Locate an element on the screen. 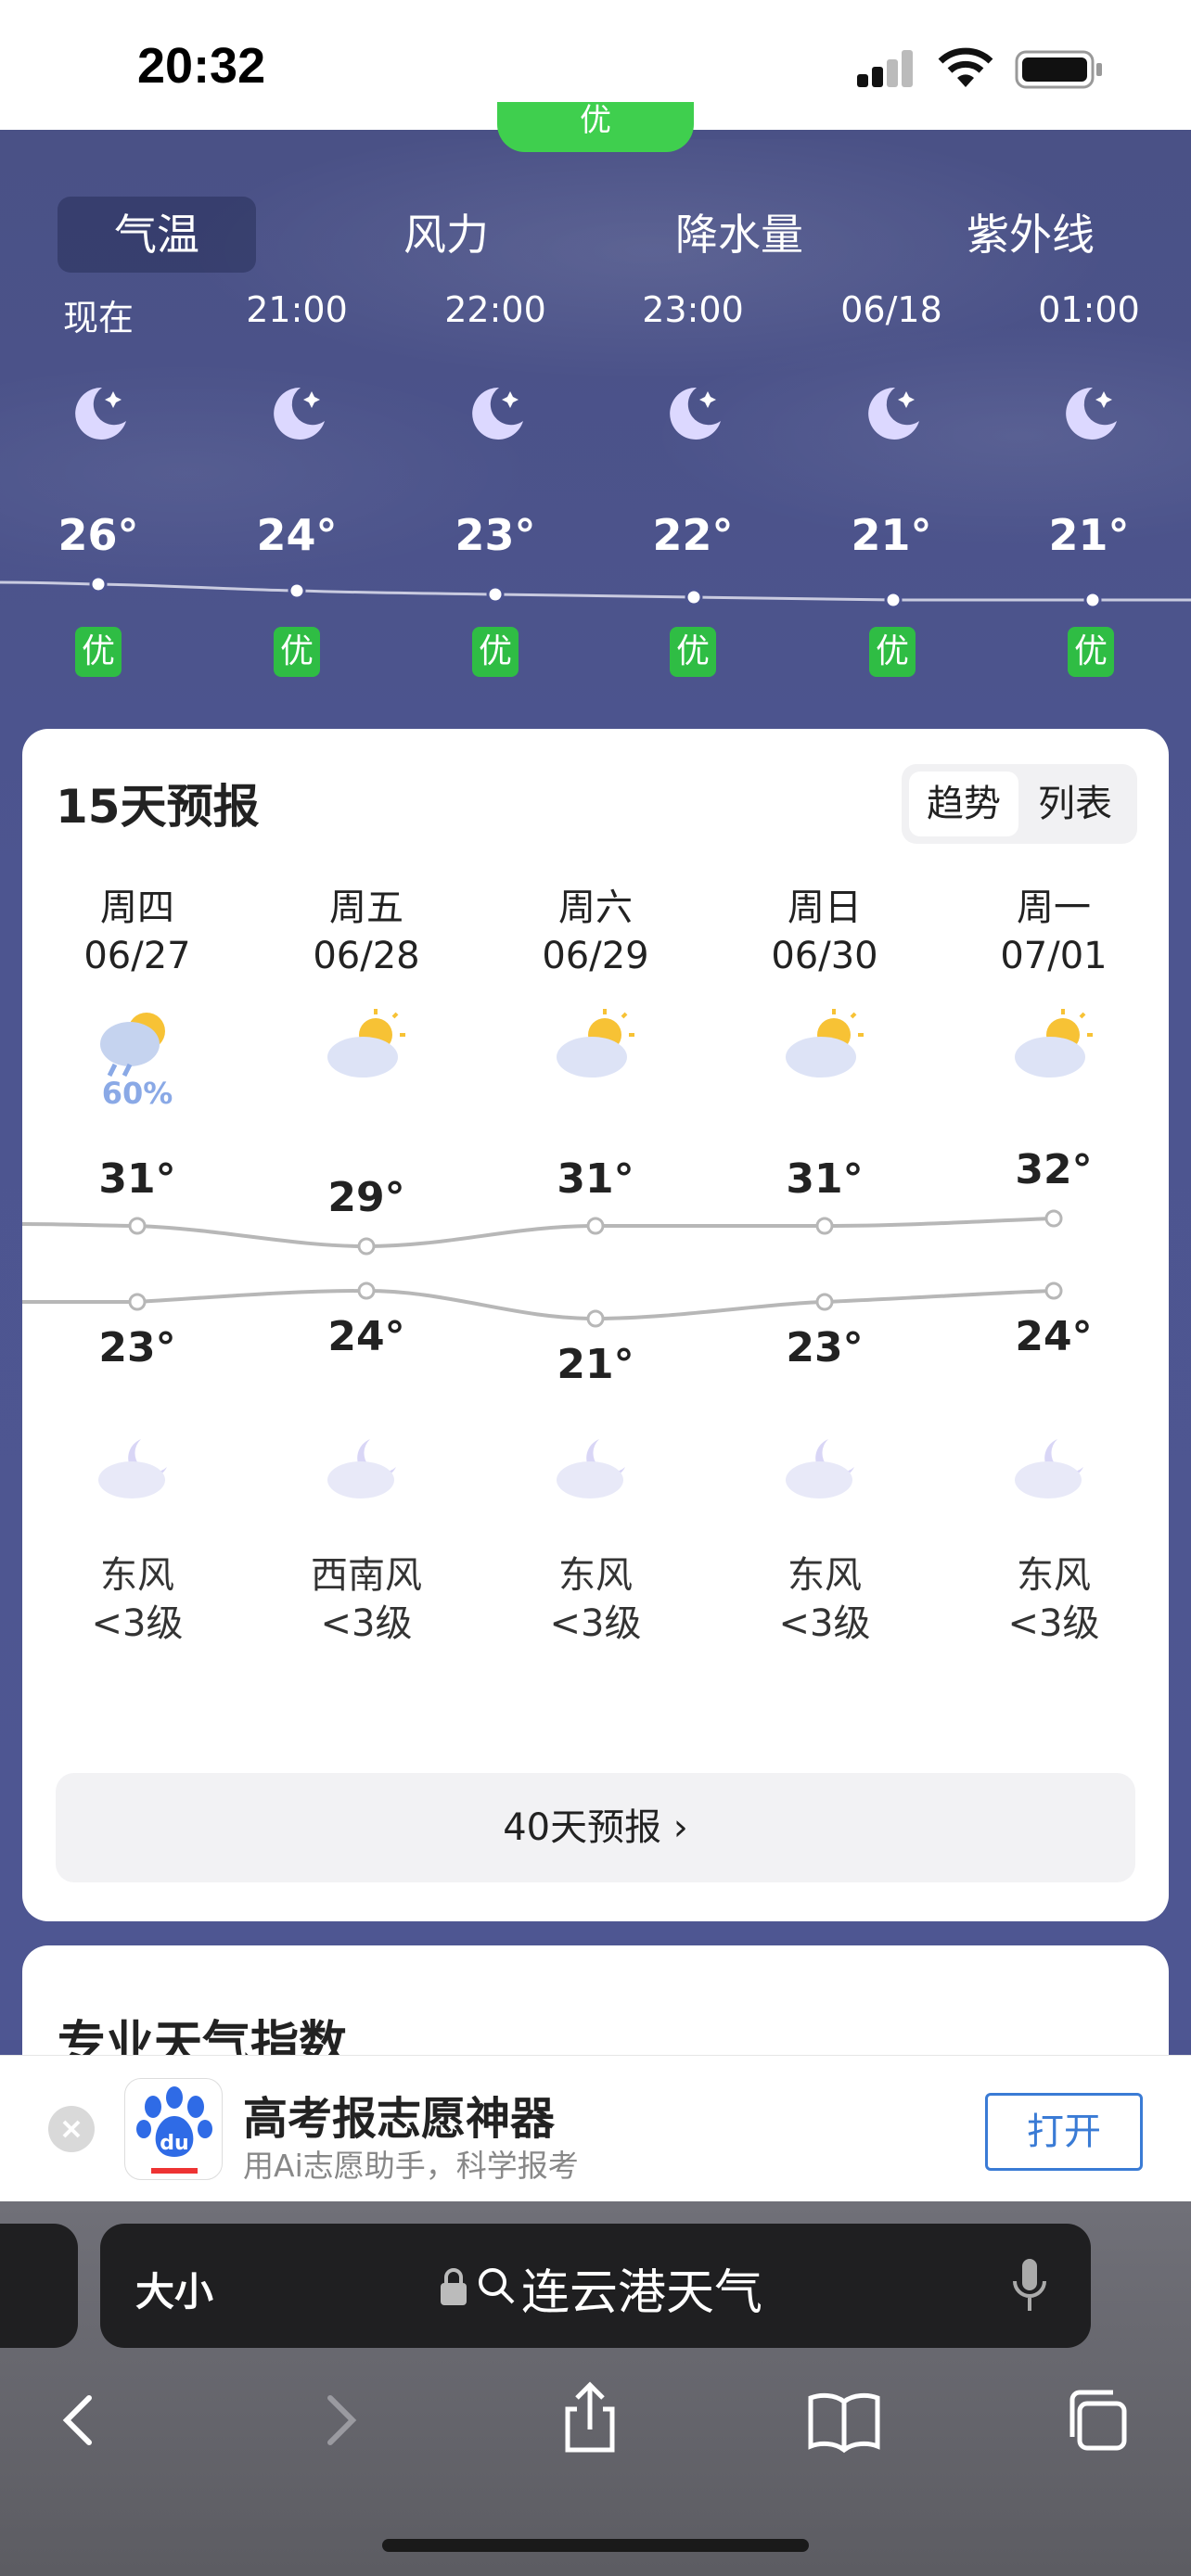  hour-time: 现在 is located at coordinates (98, 318).